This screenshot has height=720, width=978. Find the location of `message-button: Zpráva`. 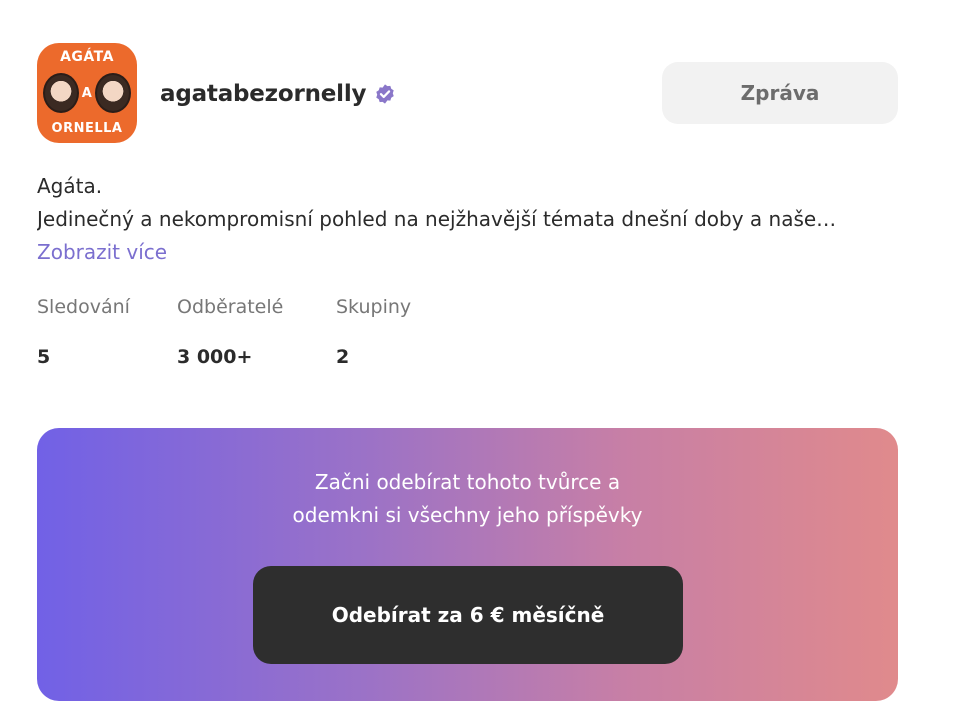

message-button: Zpráva is located at coordinates (780, 93).